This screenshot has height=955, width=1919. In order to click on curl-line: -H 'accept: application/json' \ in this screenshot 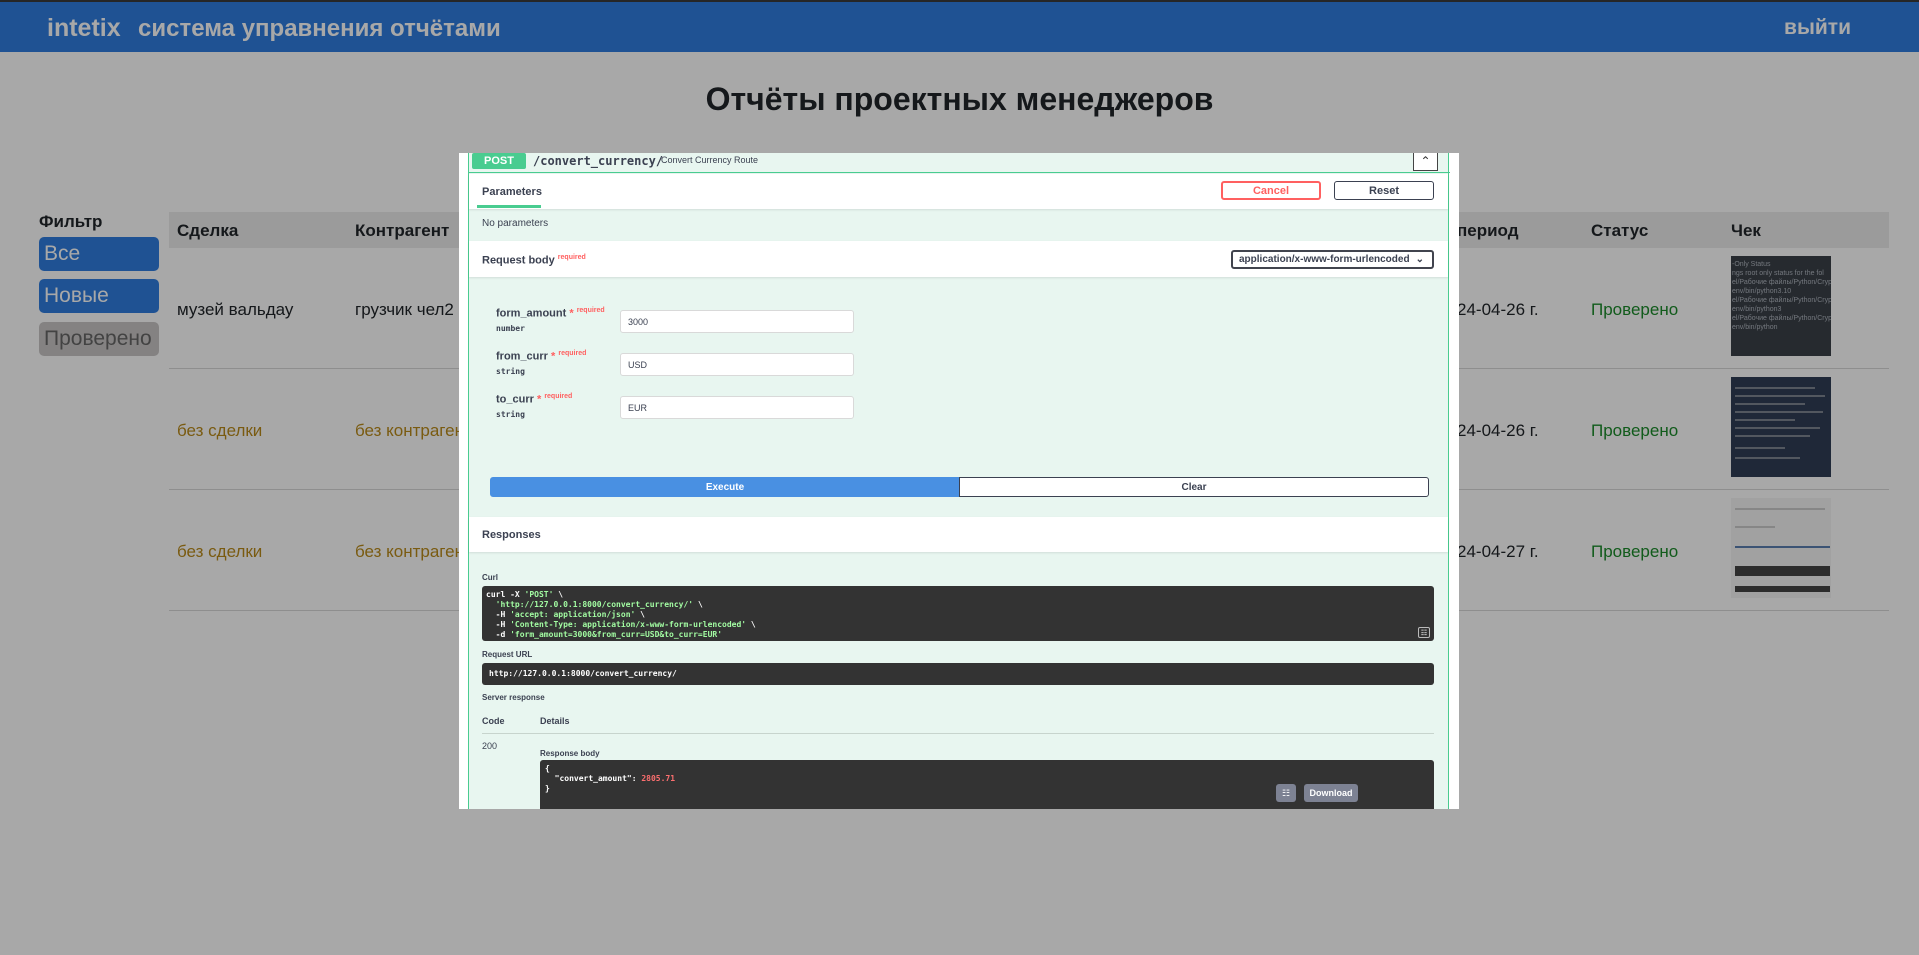, I will do `click(565, 614)`.